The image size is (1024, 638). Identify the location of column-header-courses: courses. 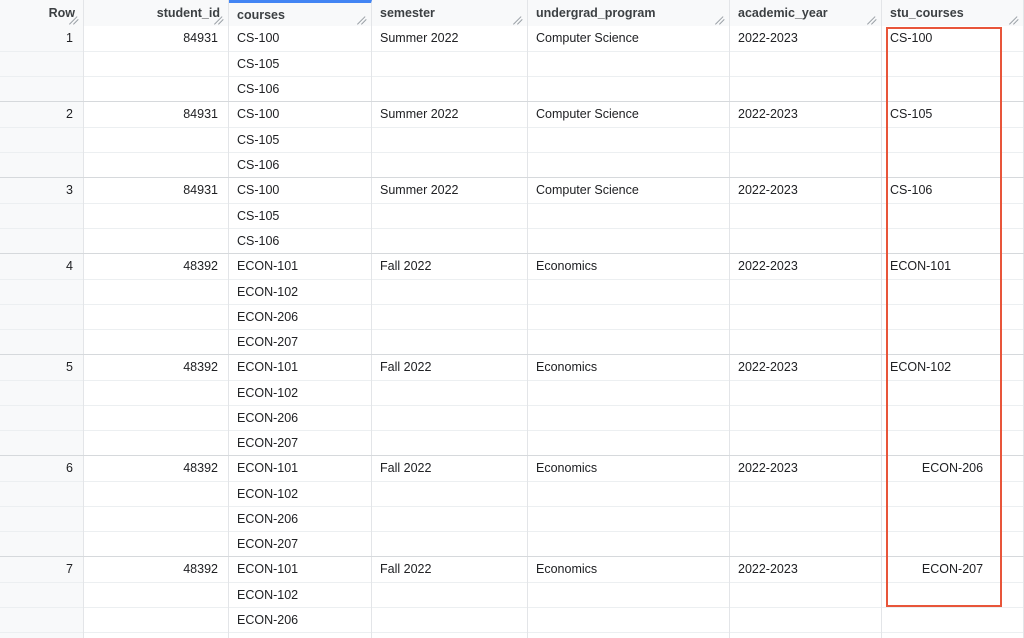
(300, 13).